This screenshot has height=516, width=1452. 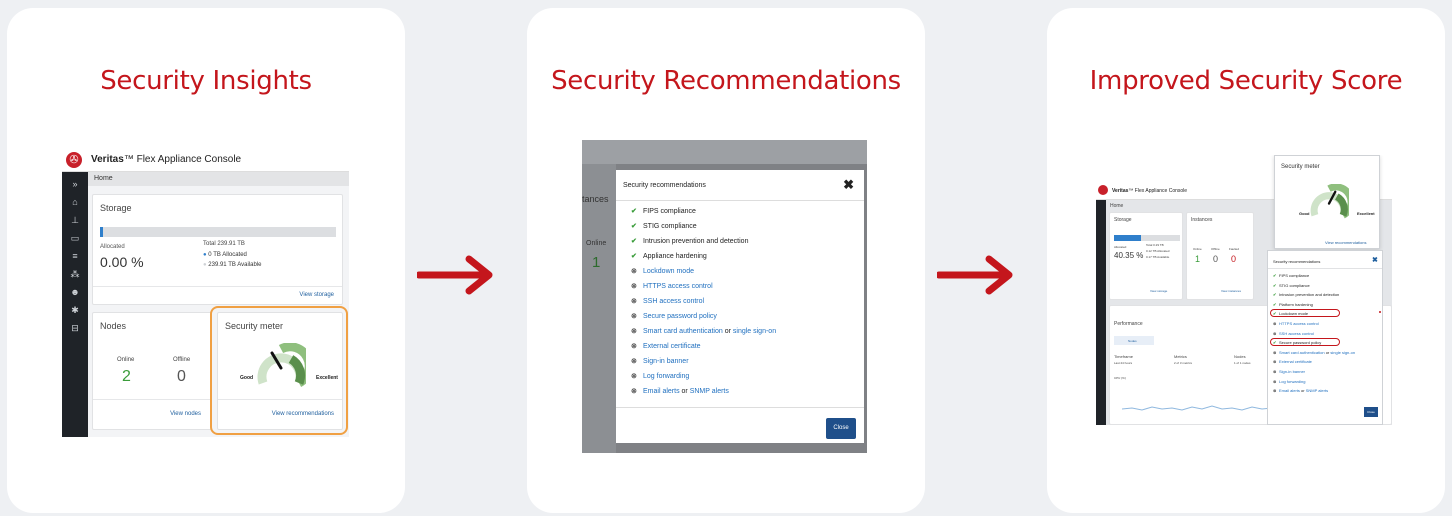 I want to click on storage-icon: ≡, so click(x=75, y=256).